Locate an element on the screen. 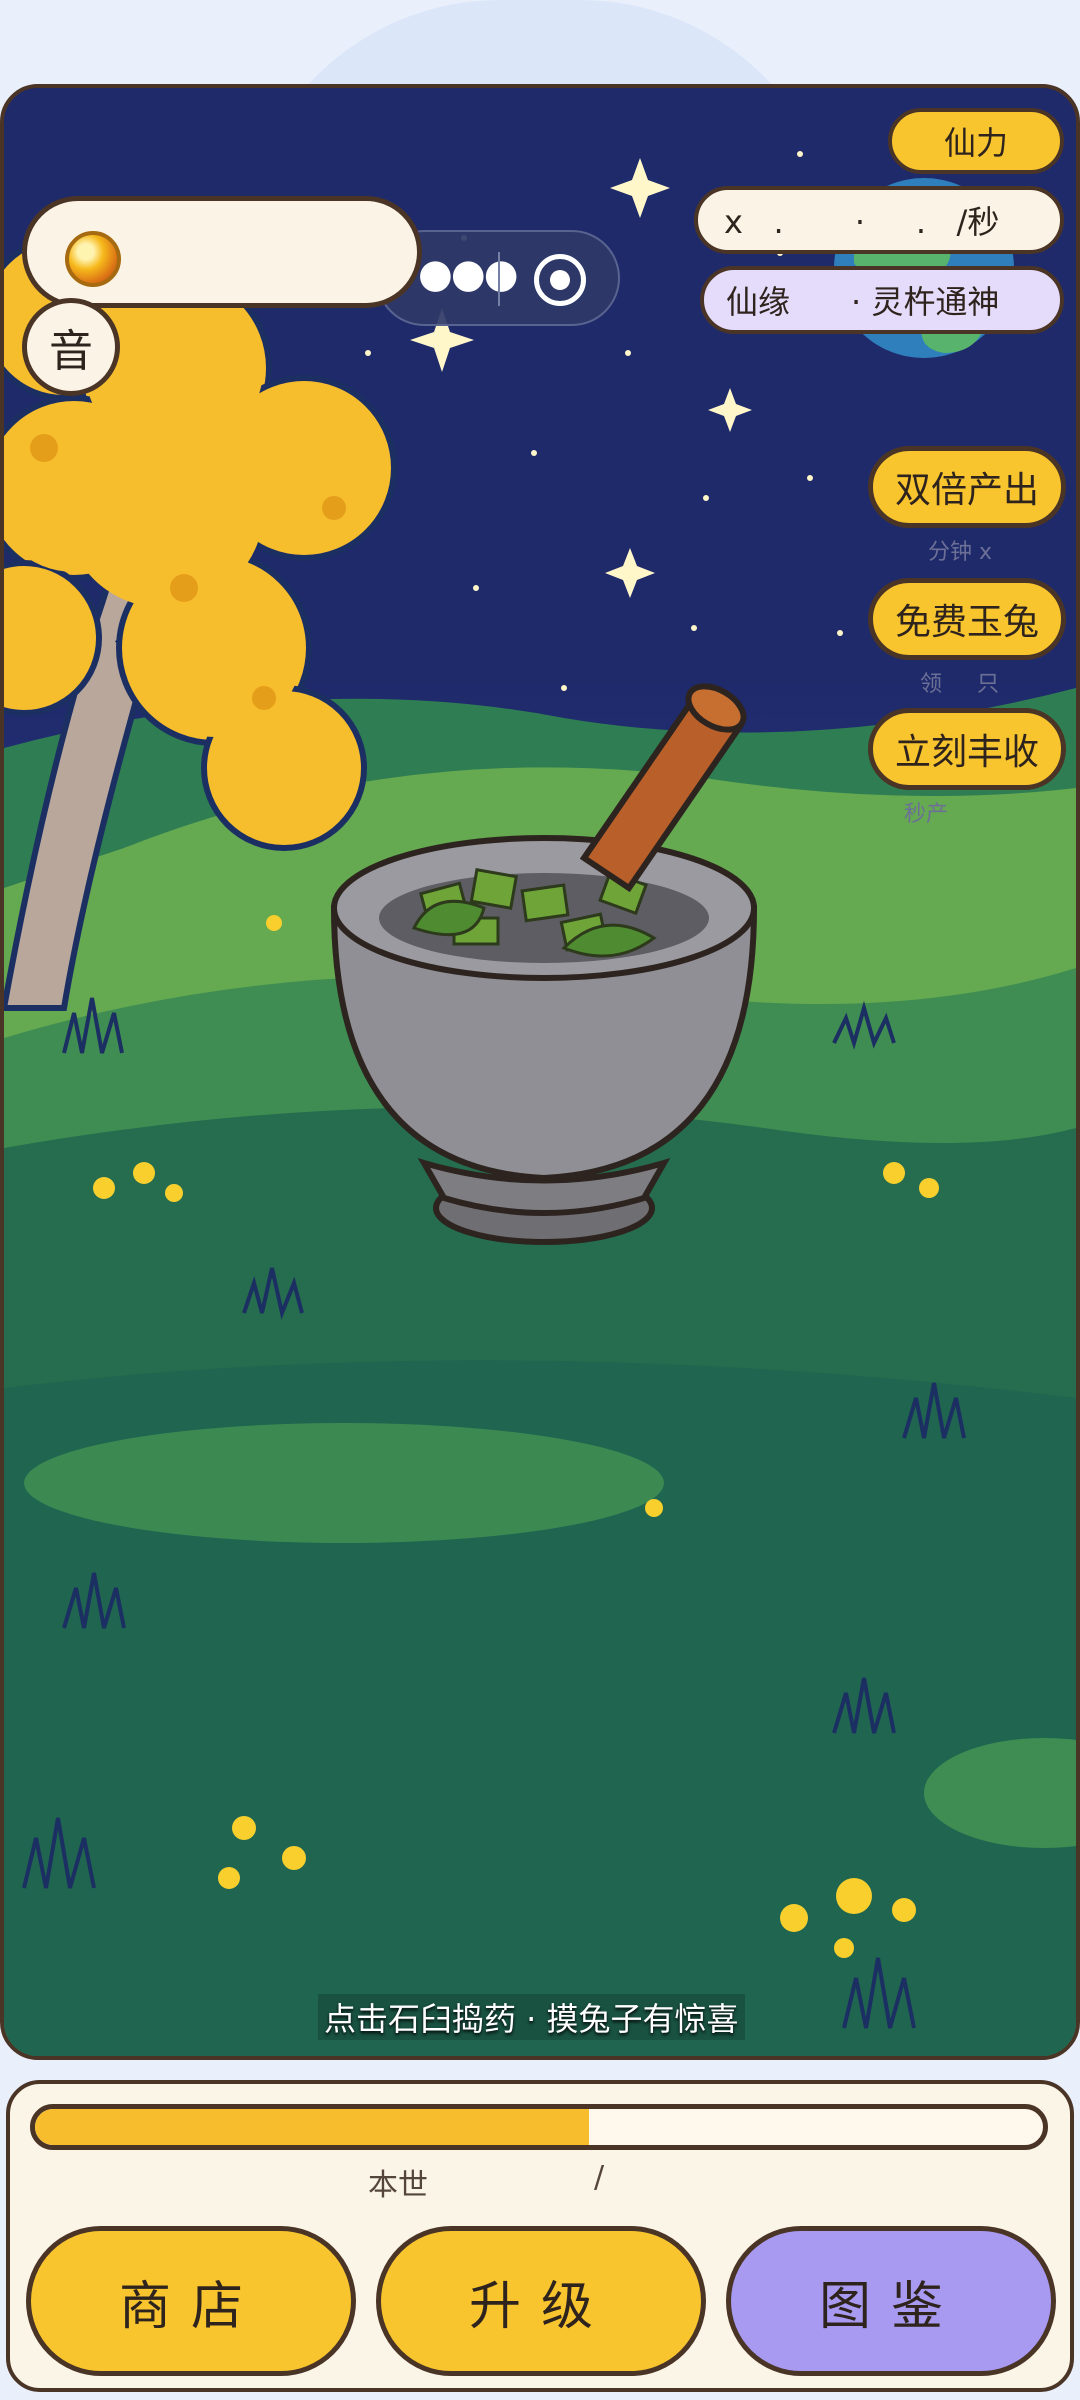  codex-label: 图鉴 is located at coordinates (890, 2306).